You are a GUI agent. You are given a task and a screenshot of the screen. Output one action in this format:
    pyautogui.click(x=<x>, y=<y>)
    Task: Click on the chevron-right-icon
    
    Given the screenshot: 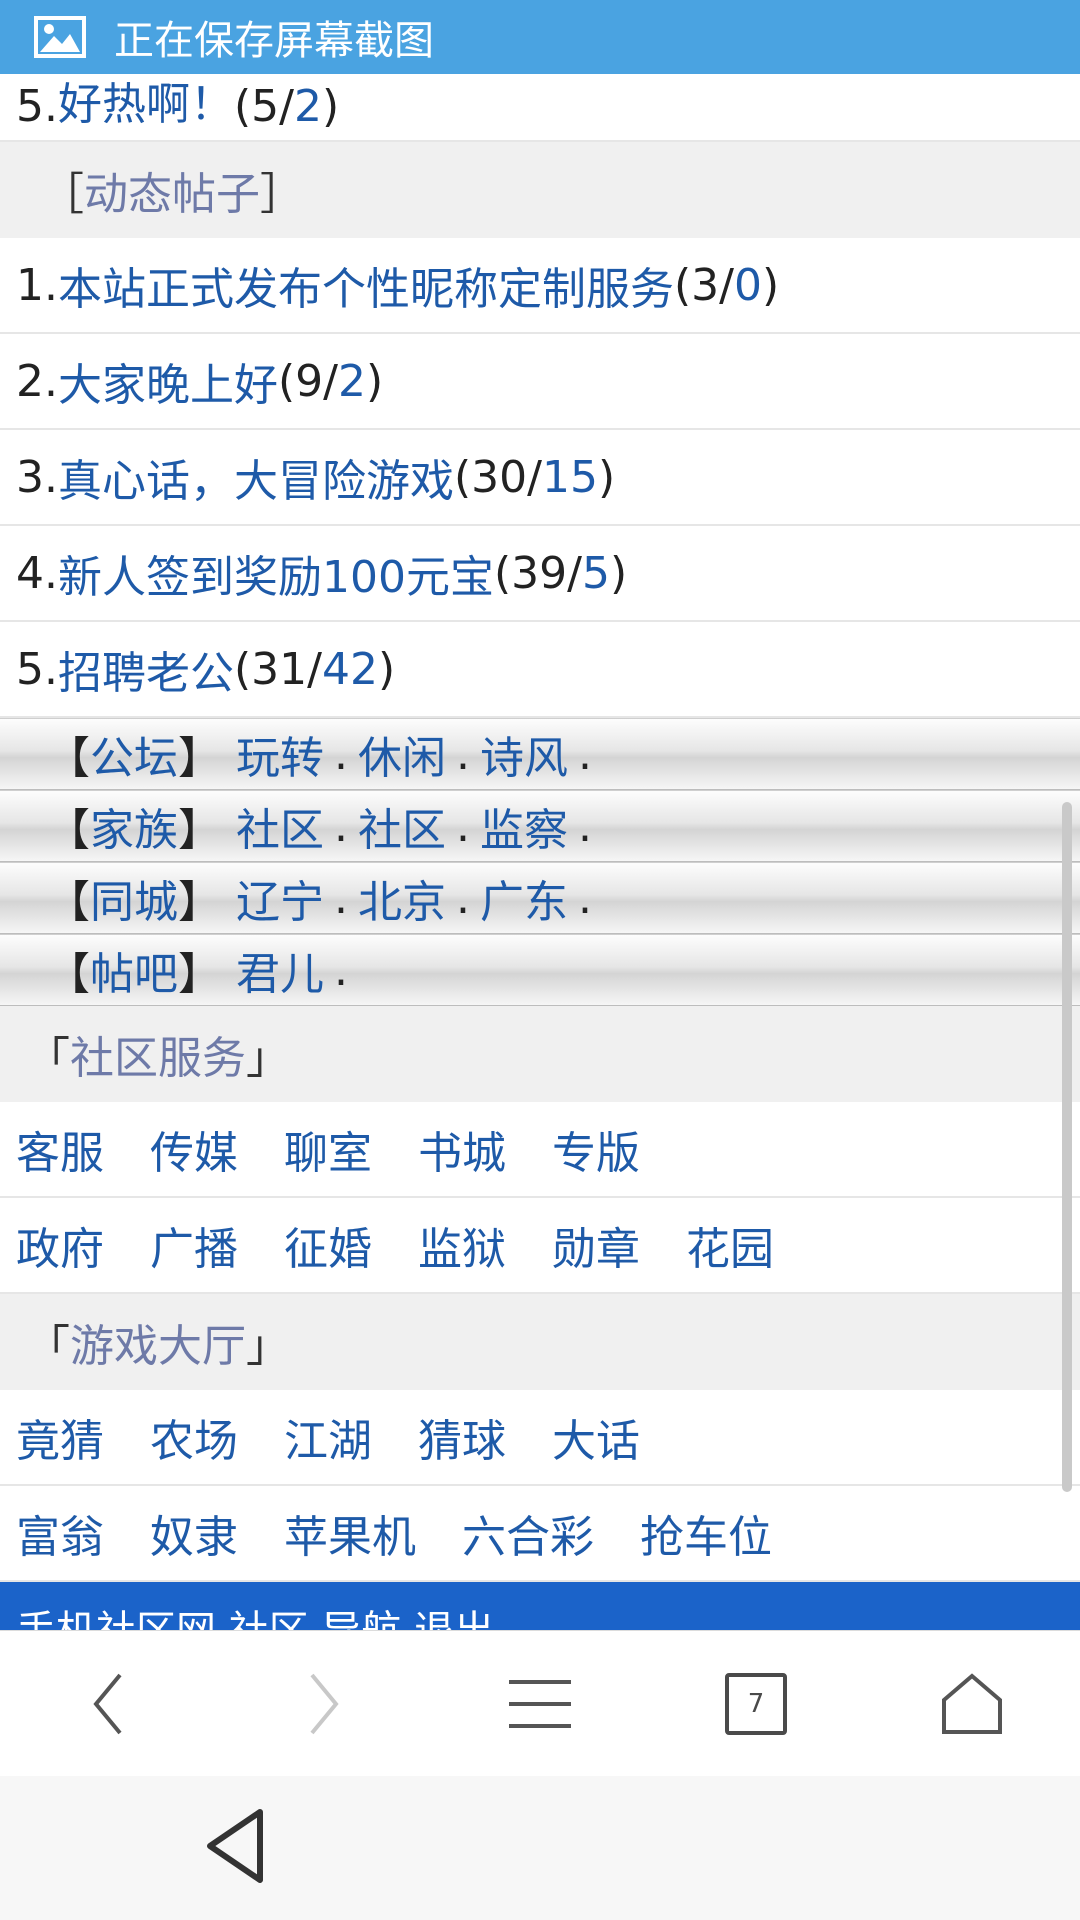 What is the action you would take?
    pyautogui.click(x=324, y=1704)
    